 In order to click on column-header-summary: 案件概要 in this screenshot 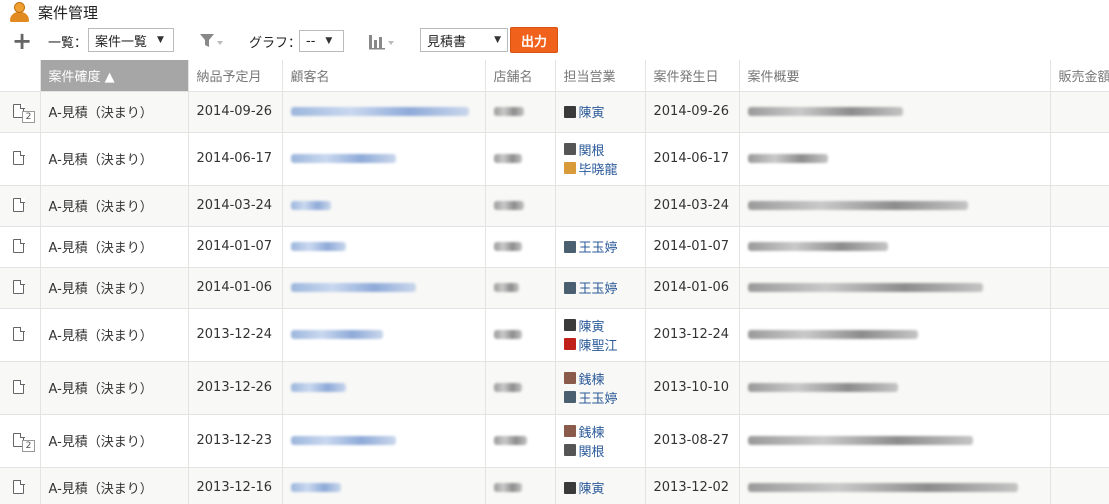, I will do `click(895, 76)`.